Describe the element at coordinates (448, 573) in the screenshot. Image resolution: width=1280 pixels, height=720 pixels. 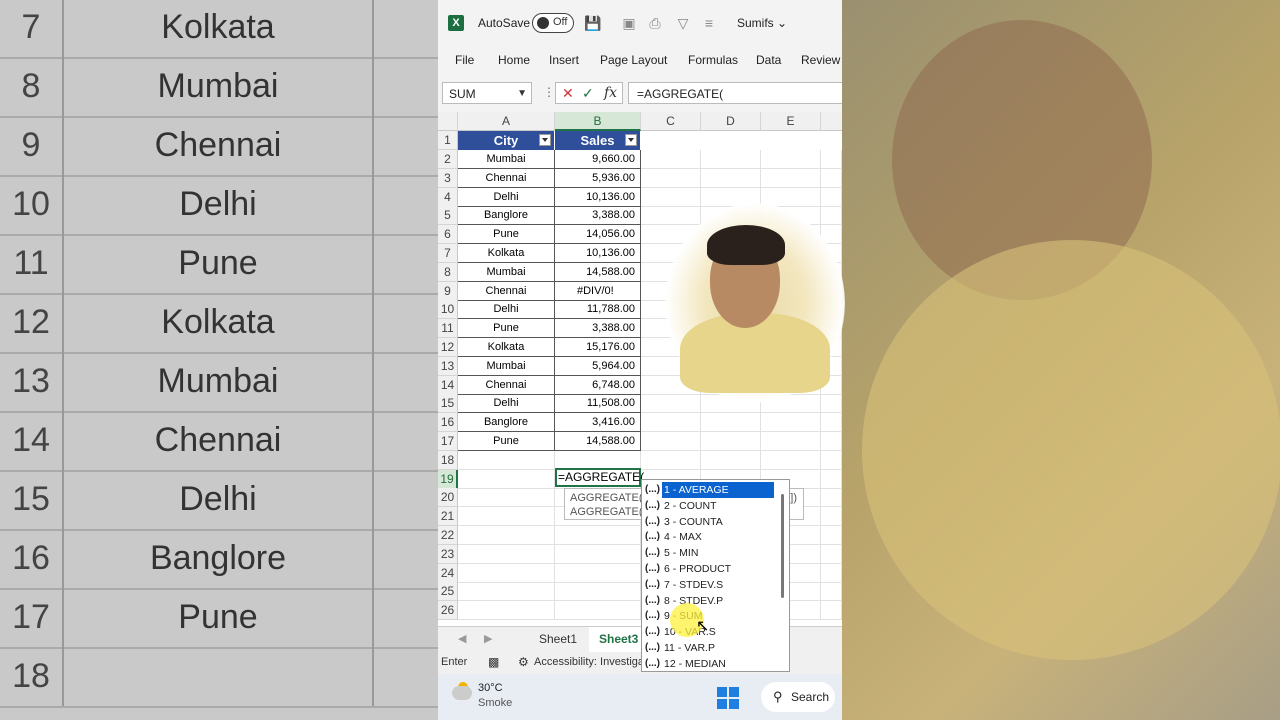
I see `row-header: 24` at that location.